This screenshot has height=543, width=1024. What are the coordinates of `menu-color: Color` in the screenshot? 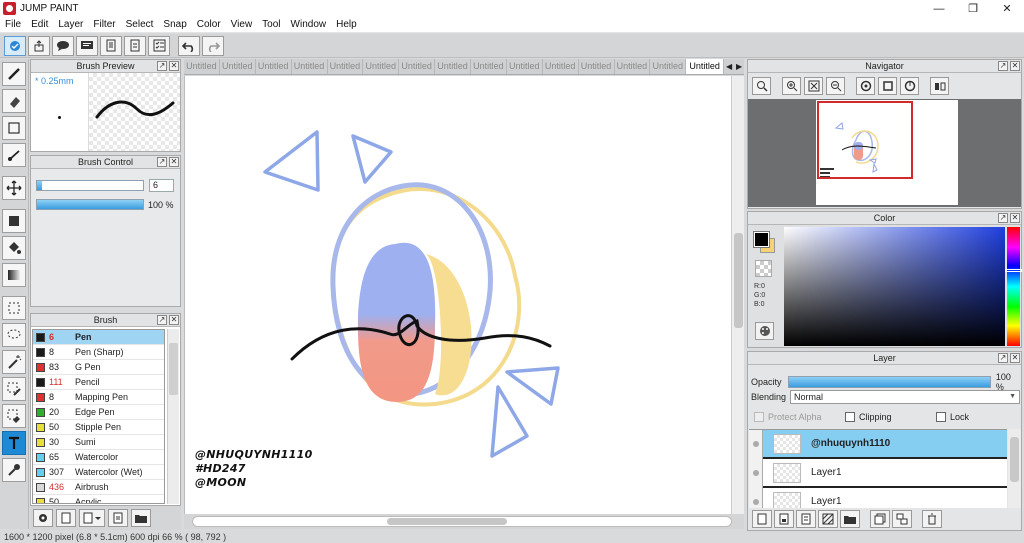 It's located at (209, 24).